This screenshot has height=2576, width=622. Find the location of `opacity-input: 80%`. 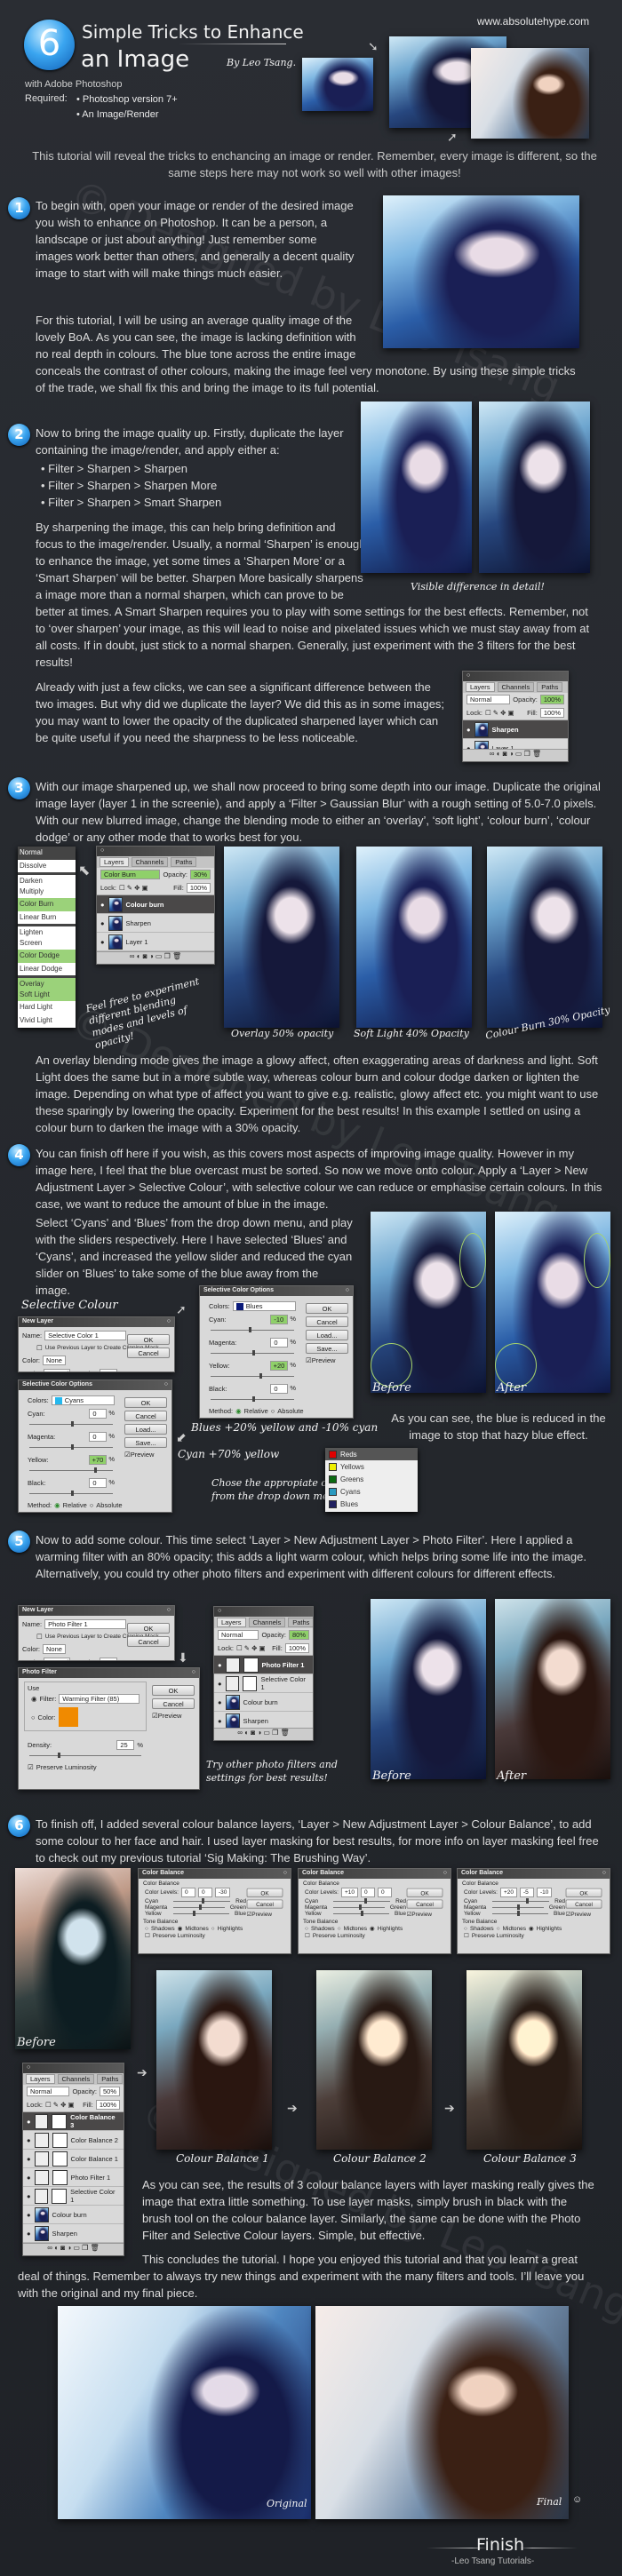

opacity-input: 80% is located at coordinates (299, 1635).